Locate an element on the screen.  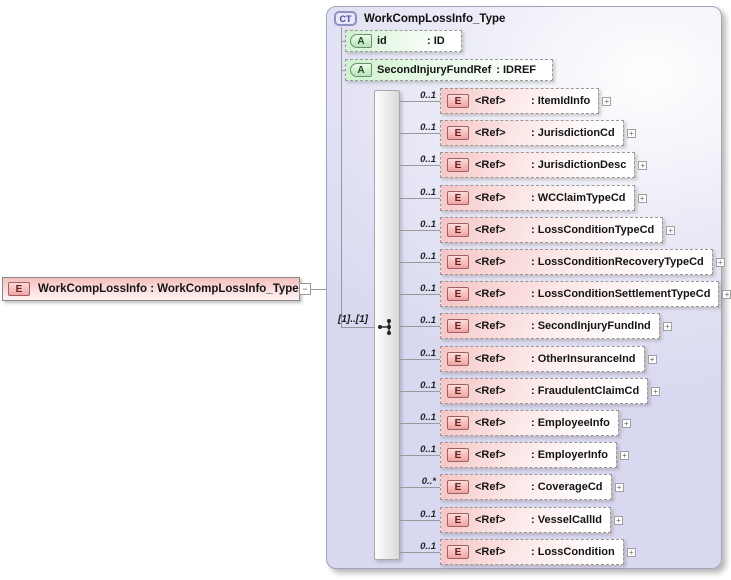
element-ref-box: E <Ref> : WCClaimTypeCd is located at coordinates (537, 198).